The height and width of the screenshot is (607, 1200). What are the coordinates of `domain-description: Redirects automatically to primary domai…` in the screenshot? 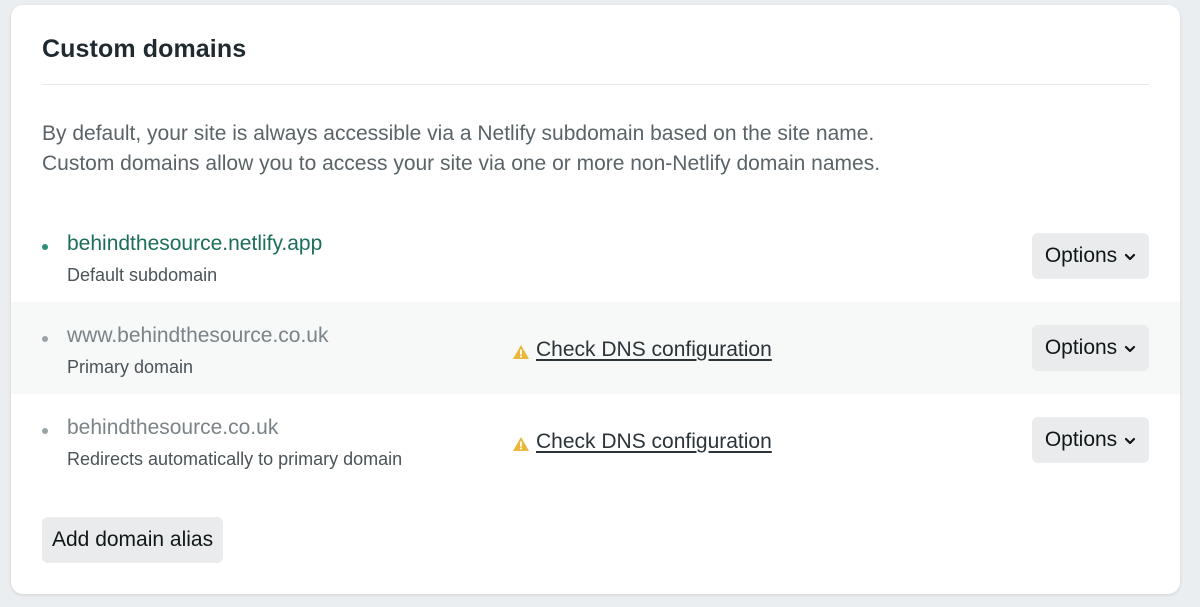 It's located at (235, 459).